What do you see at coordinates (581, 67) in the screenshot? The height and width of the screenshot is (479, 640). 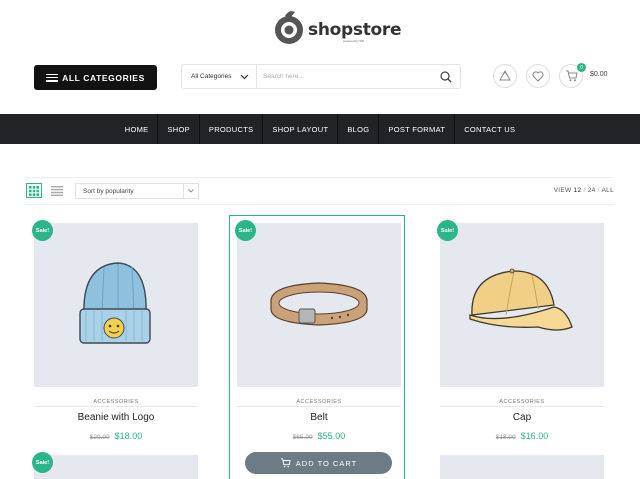 I see `cart-count-badge: 0` at bounding box center [581, 67].